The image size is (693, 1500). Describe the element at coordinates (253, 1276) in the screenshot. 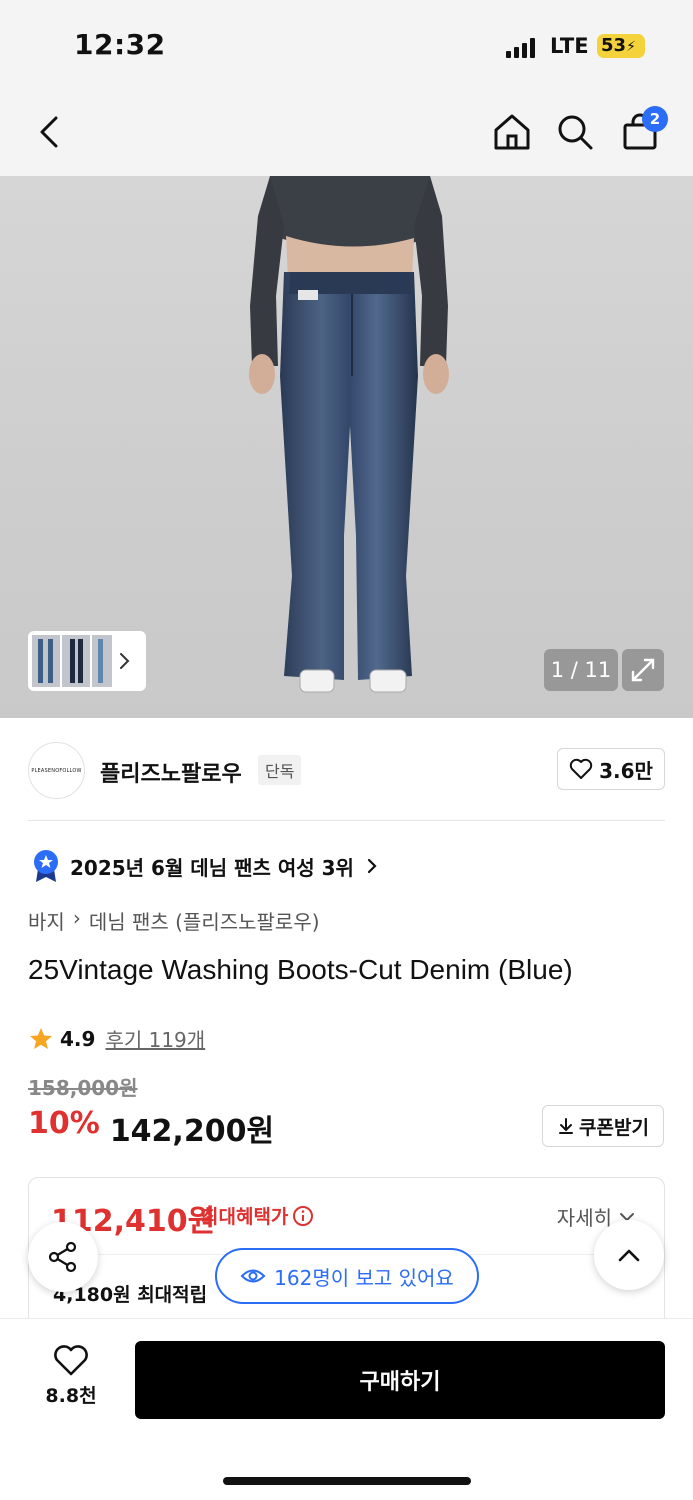

I see `eye-icon` at that location.